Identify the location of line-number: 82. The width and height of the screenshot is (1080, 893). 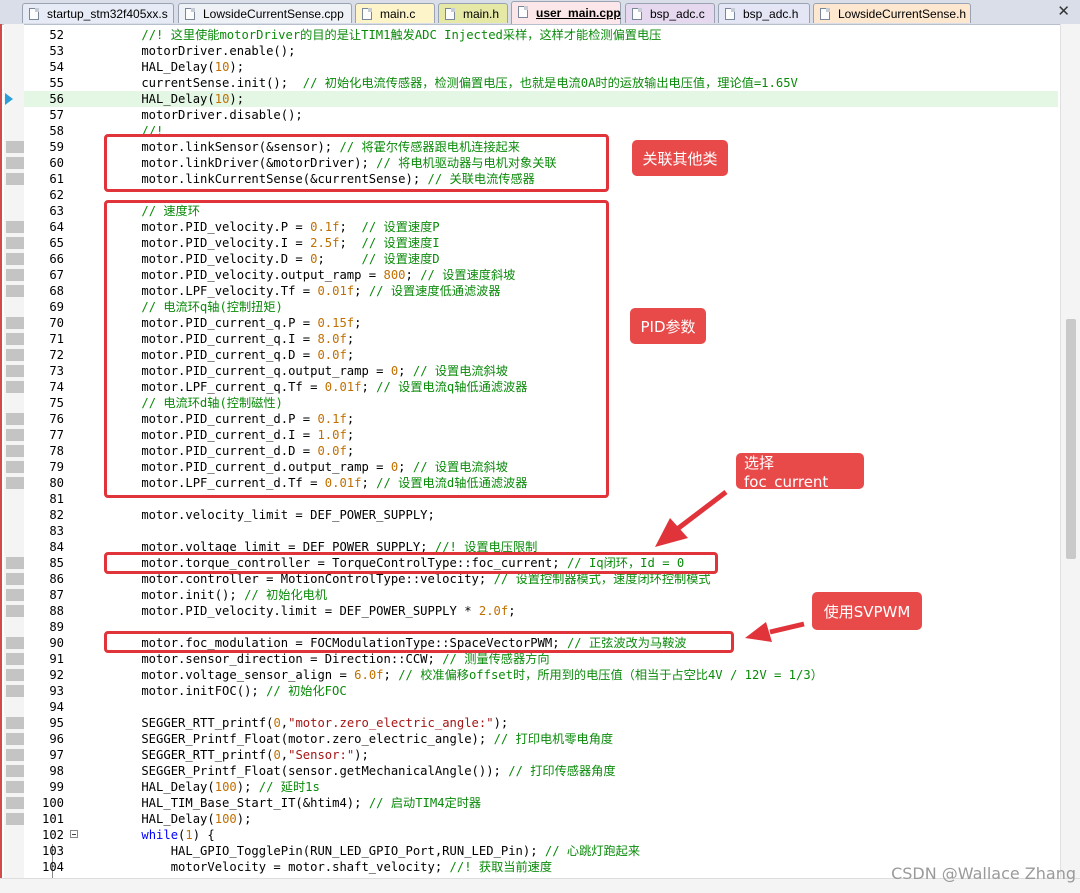
(56, 515).